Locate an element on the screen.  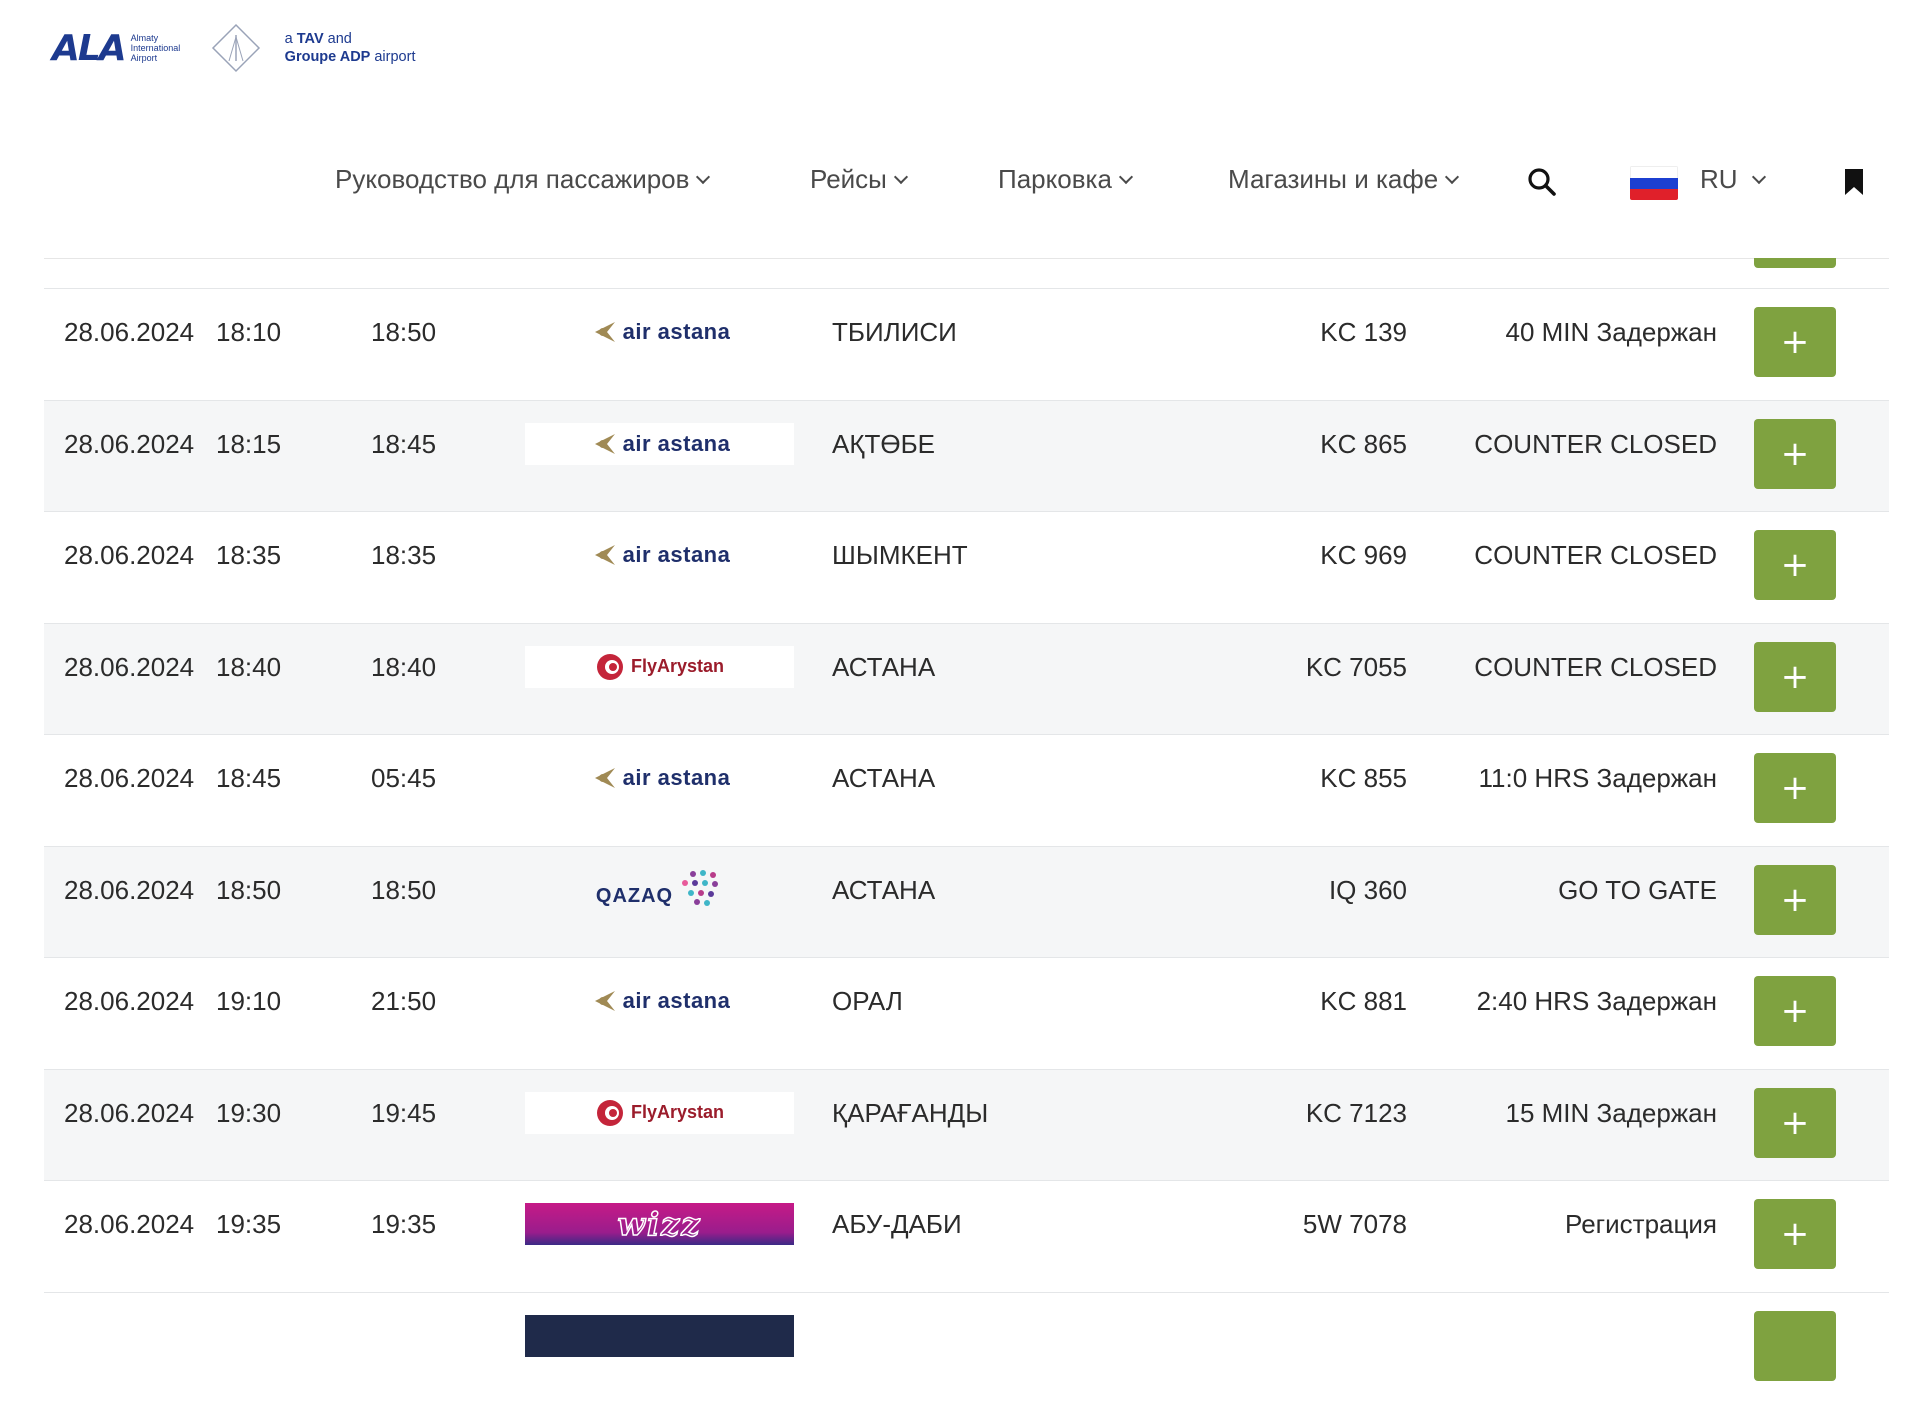
destination: ШЫМКЕНТ is located at coordinates (900, 555).